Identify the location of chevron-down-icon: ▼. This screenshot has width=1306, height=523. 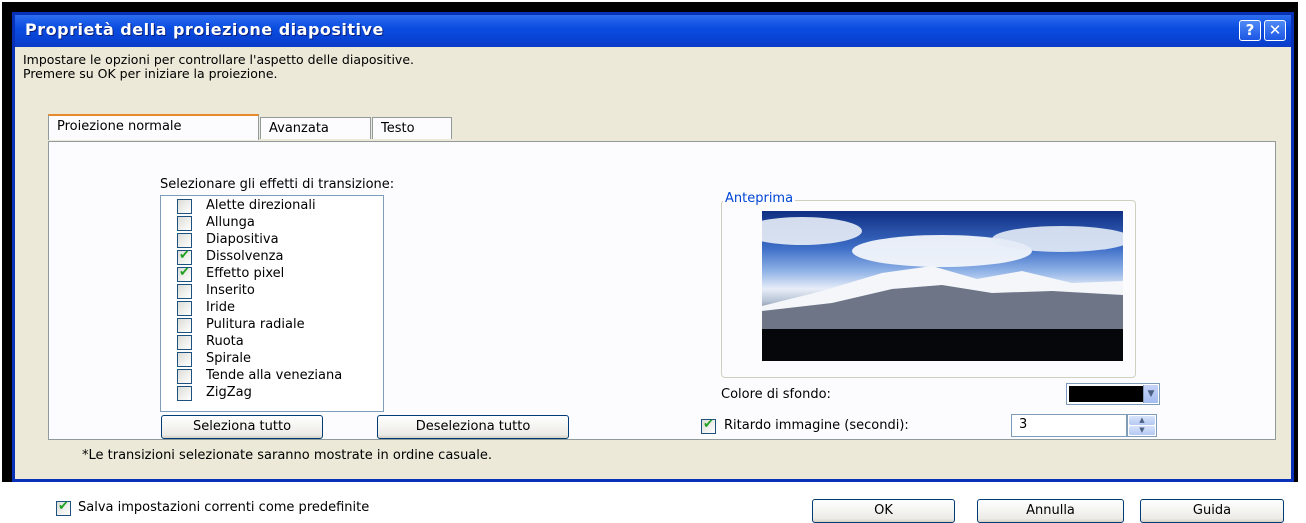
(1150, 394).